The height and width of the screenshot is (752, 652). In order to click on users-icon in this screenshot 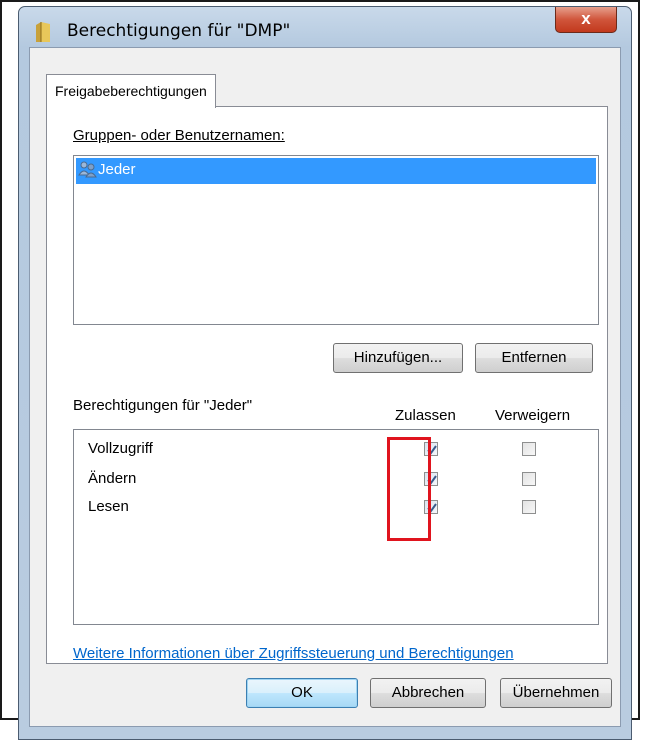, I will do `click(88, 170)`.